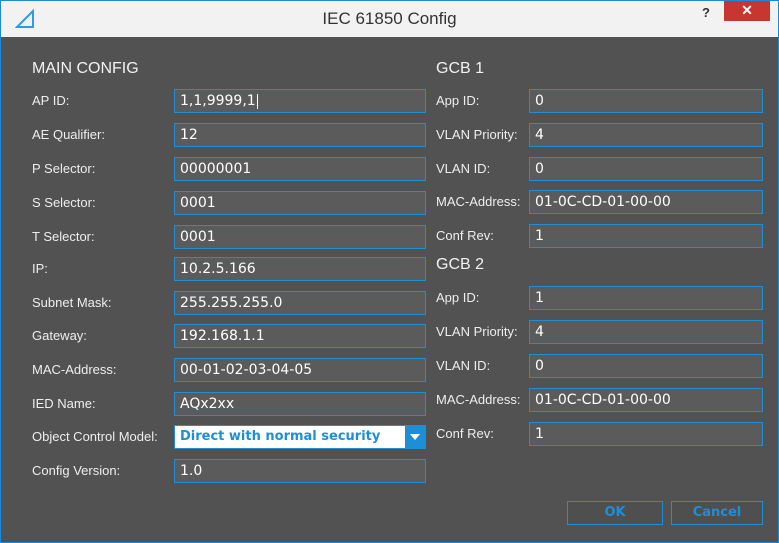 The height and width of the screenshot is (543, 779). Describe the element at coordinates (460, 264) in the screenshot. I see `gcb2-title: GCB 2` at that location.